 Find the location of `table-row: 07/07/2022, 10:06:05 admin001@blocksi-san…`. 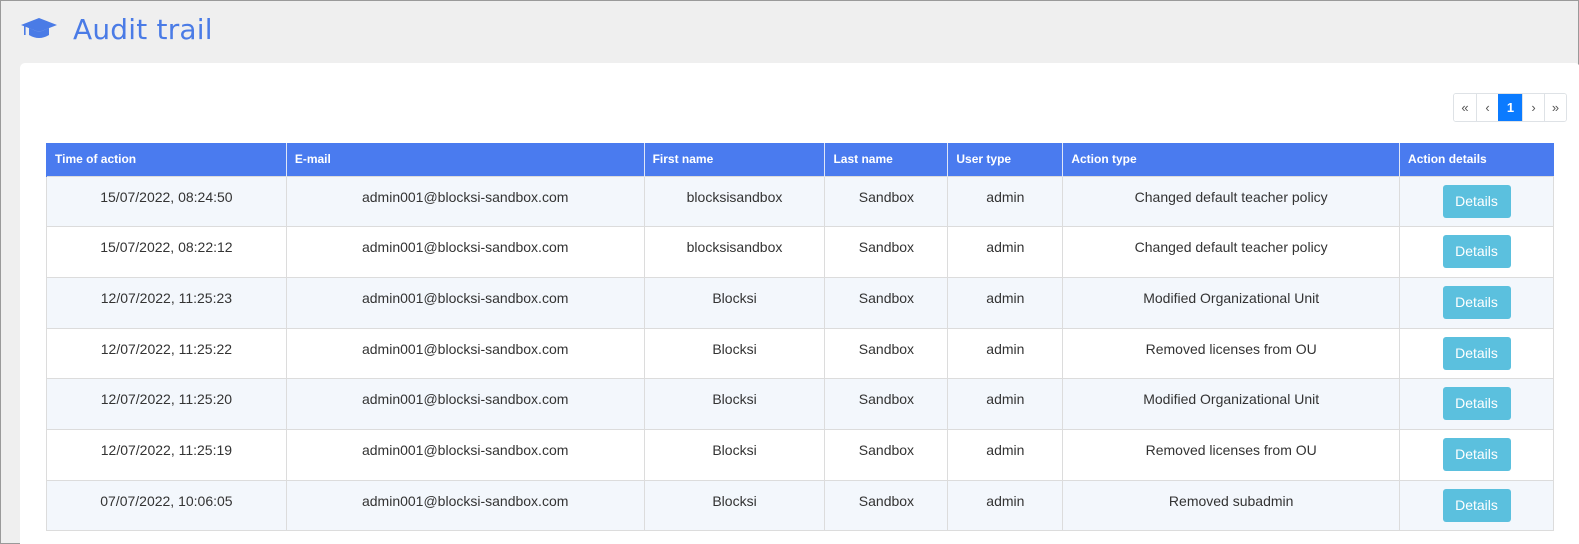

table-row: 07/07/2022, 10:06:05 admin001@blocksi-san… is located at coordinates (800, 505).